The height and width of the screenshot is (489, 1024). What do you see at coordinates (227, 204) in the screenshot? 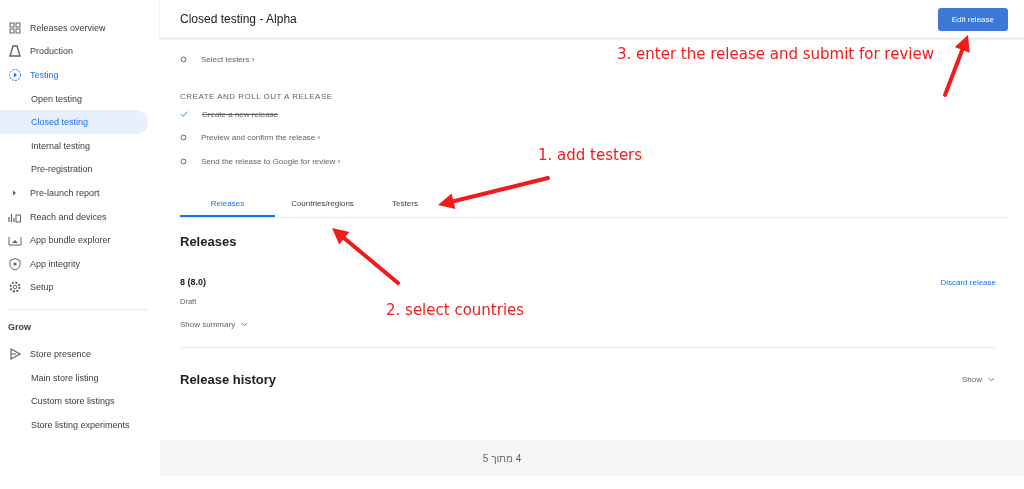
I see `tab: Releases` at bounding box center [227, 204].